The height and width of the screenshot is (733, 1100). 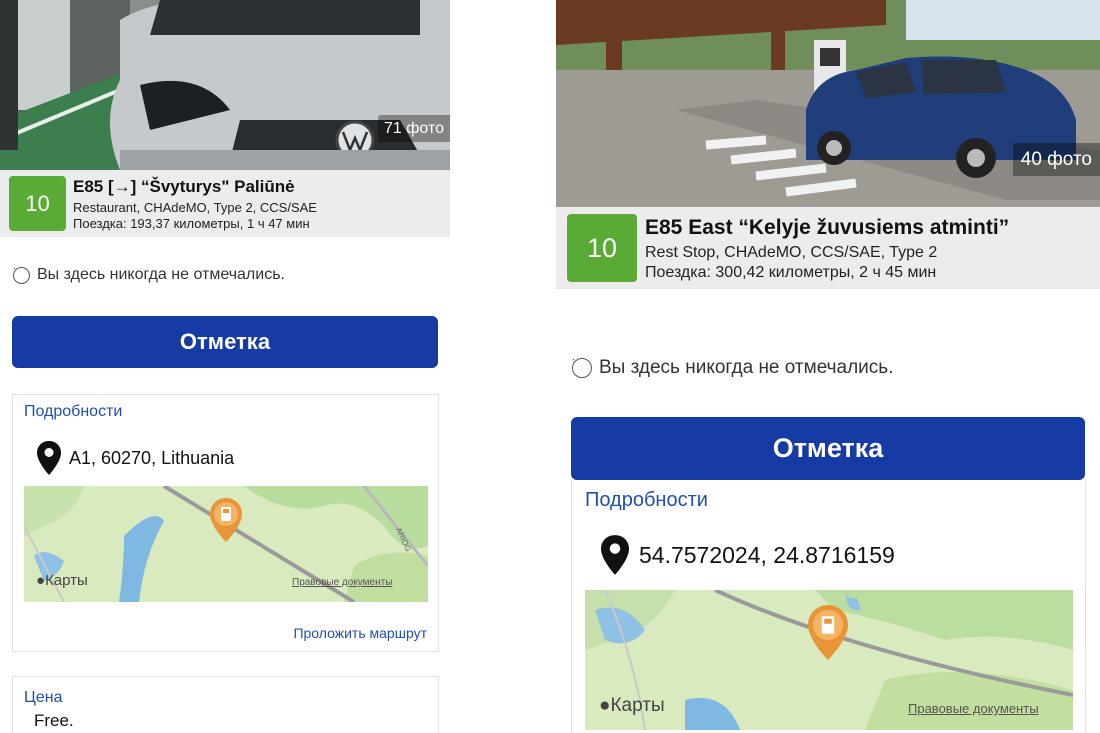 I want to click on address-text: A1, 60270, Lithuania, so click(x=152, y=457).